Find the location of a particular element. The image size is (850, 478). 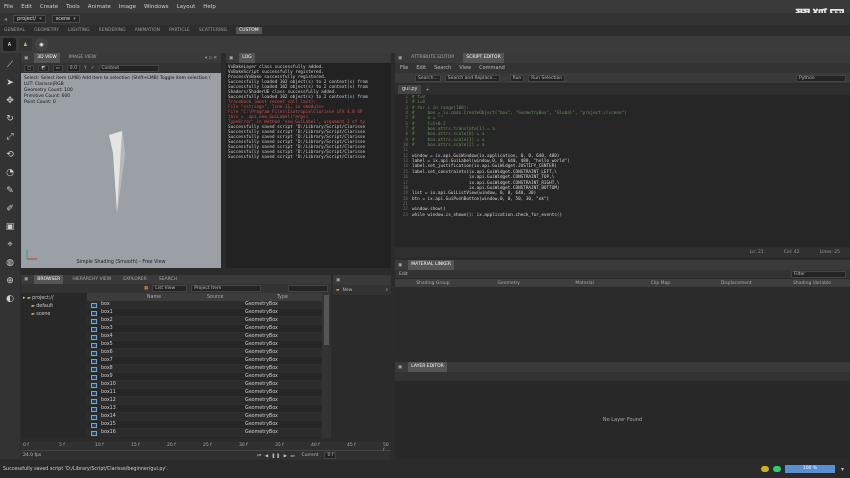

material-lock-icon: ▣ is located at coordinates (400, 265).